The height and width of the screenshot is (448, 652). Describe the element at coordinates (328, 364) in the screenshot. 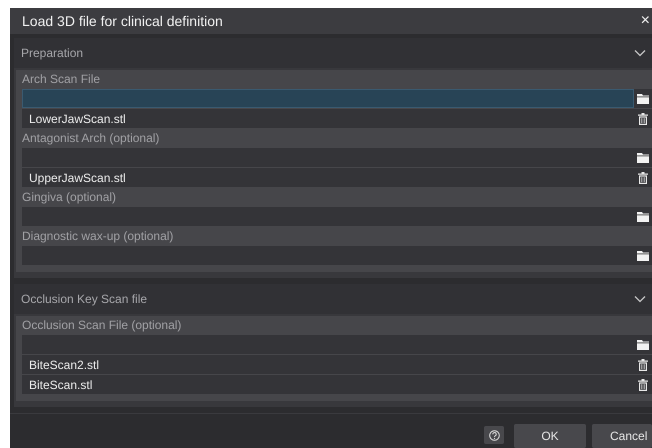

I see `file-list-item: BiteScan2.stl` at that location.